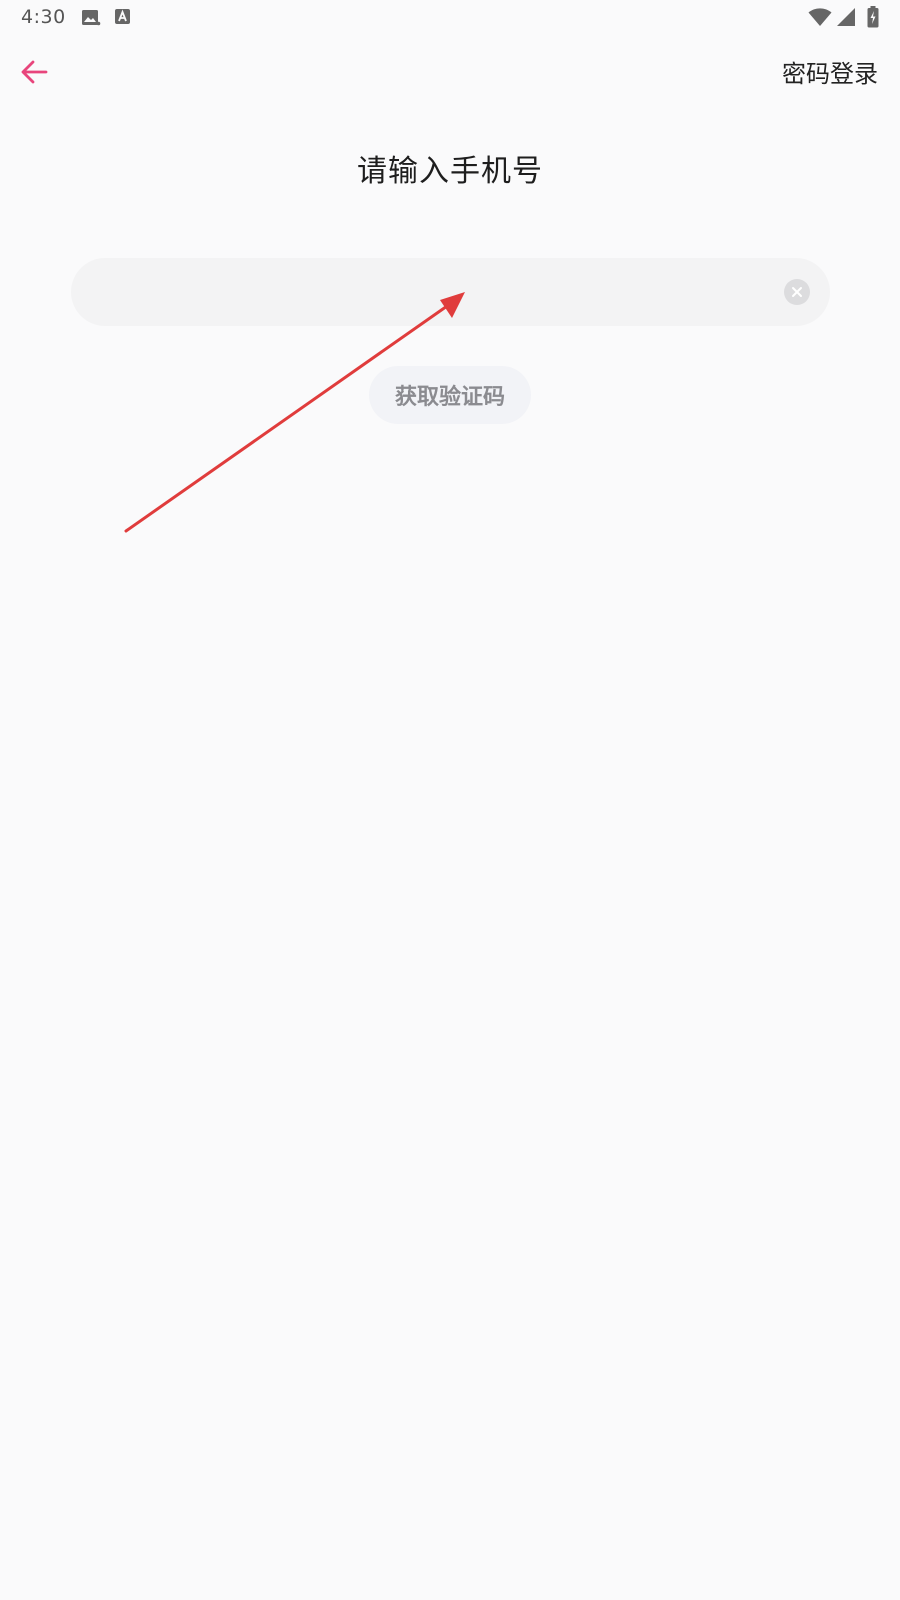 This screenshot has height=1600, width=900. What do you see at coordinates (123, 19) in the screenshot?
I see `font-a-icon` at bounding box center [123, 19].